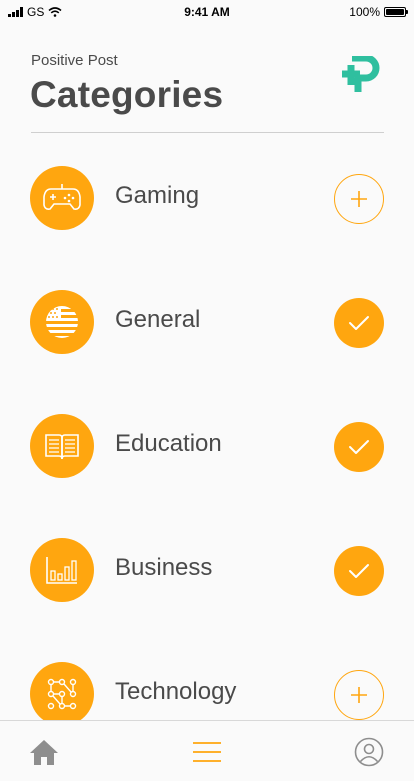 The width and height of the screenshot is (414, 781). Describe the element at coordinates (176, 691) in the screenshot. I see `category-label: Technology` at that location.